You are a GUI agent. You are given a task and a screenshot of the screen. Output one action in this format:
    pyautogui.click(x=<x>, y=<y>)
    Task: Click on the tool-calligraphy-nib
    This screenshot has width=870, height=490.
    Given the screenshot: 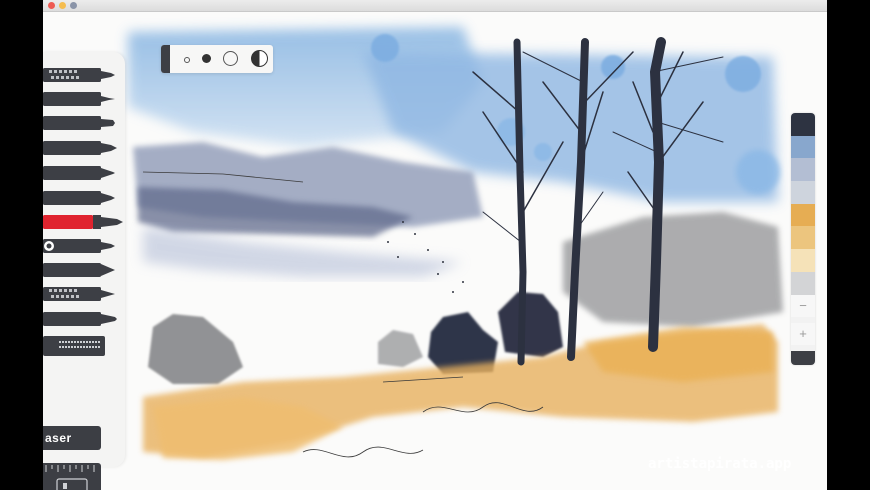 What is the action you would take?
    pyautogui.click(x=85, y=319)
    